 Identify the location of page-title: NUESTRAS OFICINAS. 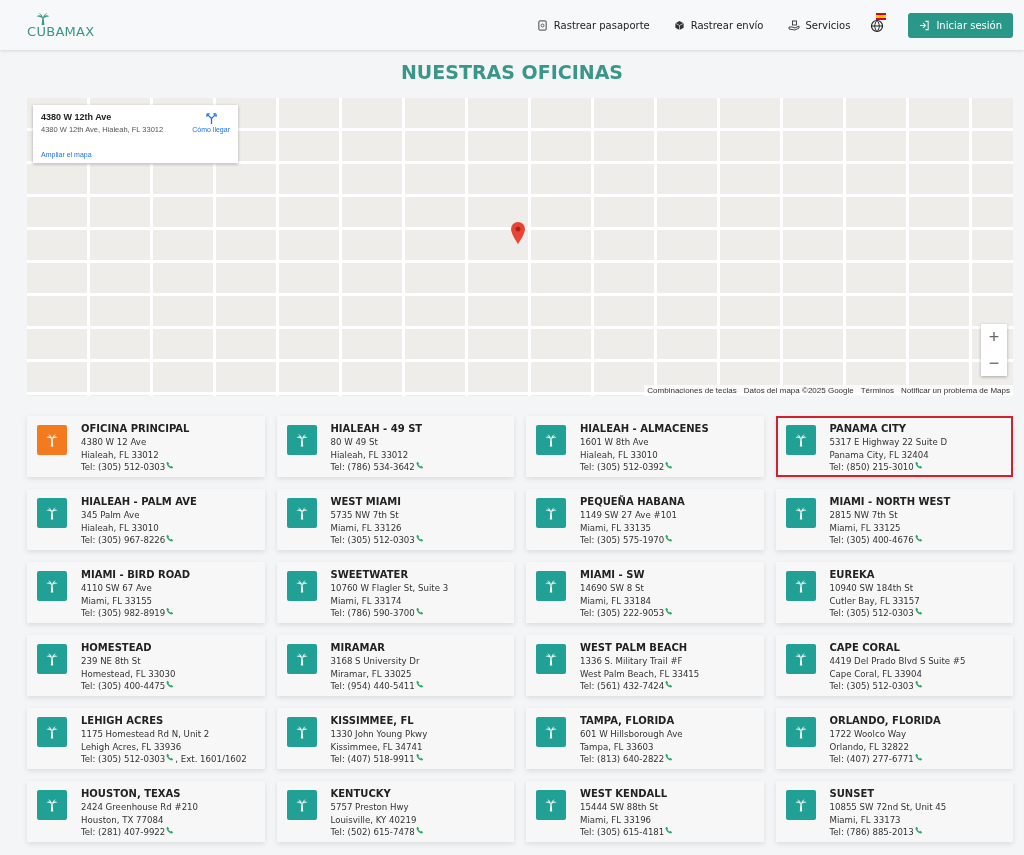
(512, 72).